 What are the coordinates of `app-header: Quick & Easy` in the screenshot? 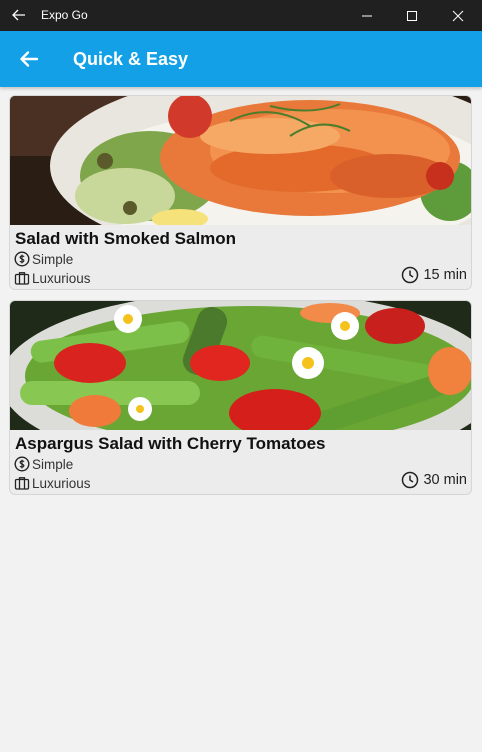 It's located at (241, 59).